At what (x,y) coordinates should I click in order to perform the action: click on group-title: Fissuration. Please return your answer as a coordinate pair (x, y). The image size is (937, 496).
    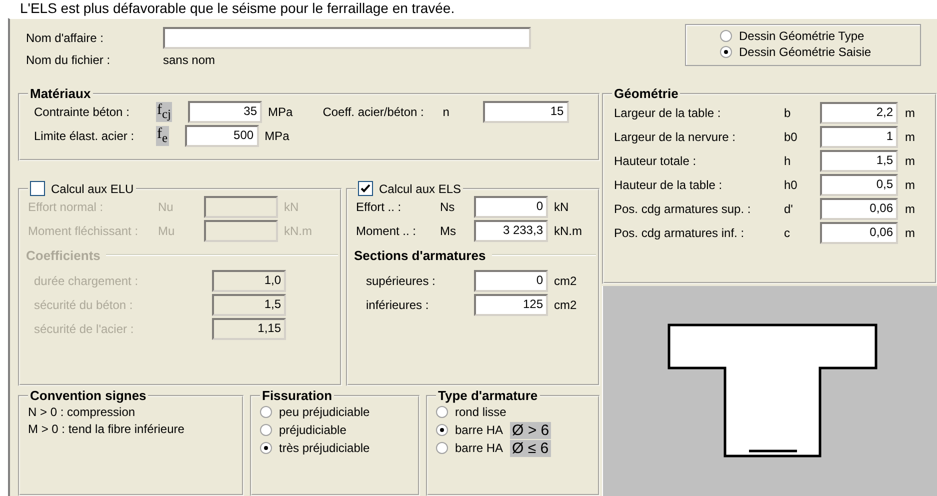
    Looking at the image, I should click on (297, 395).